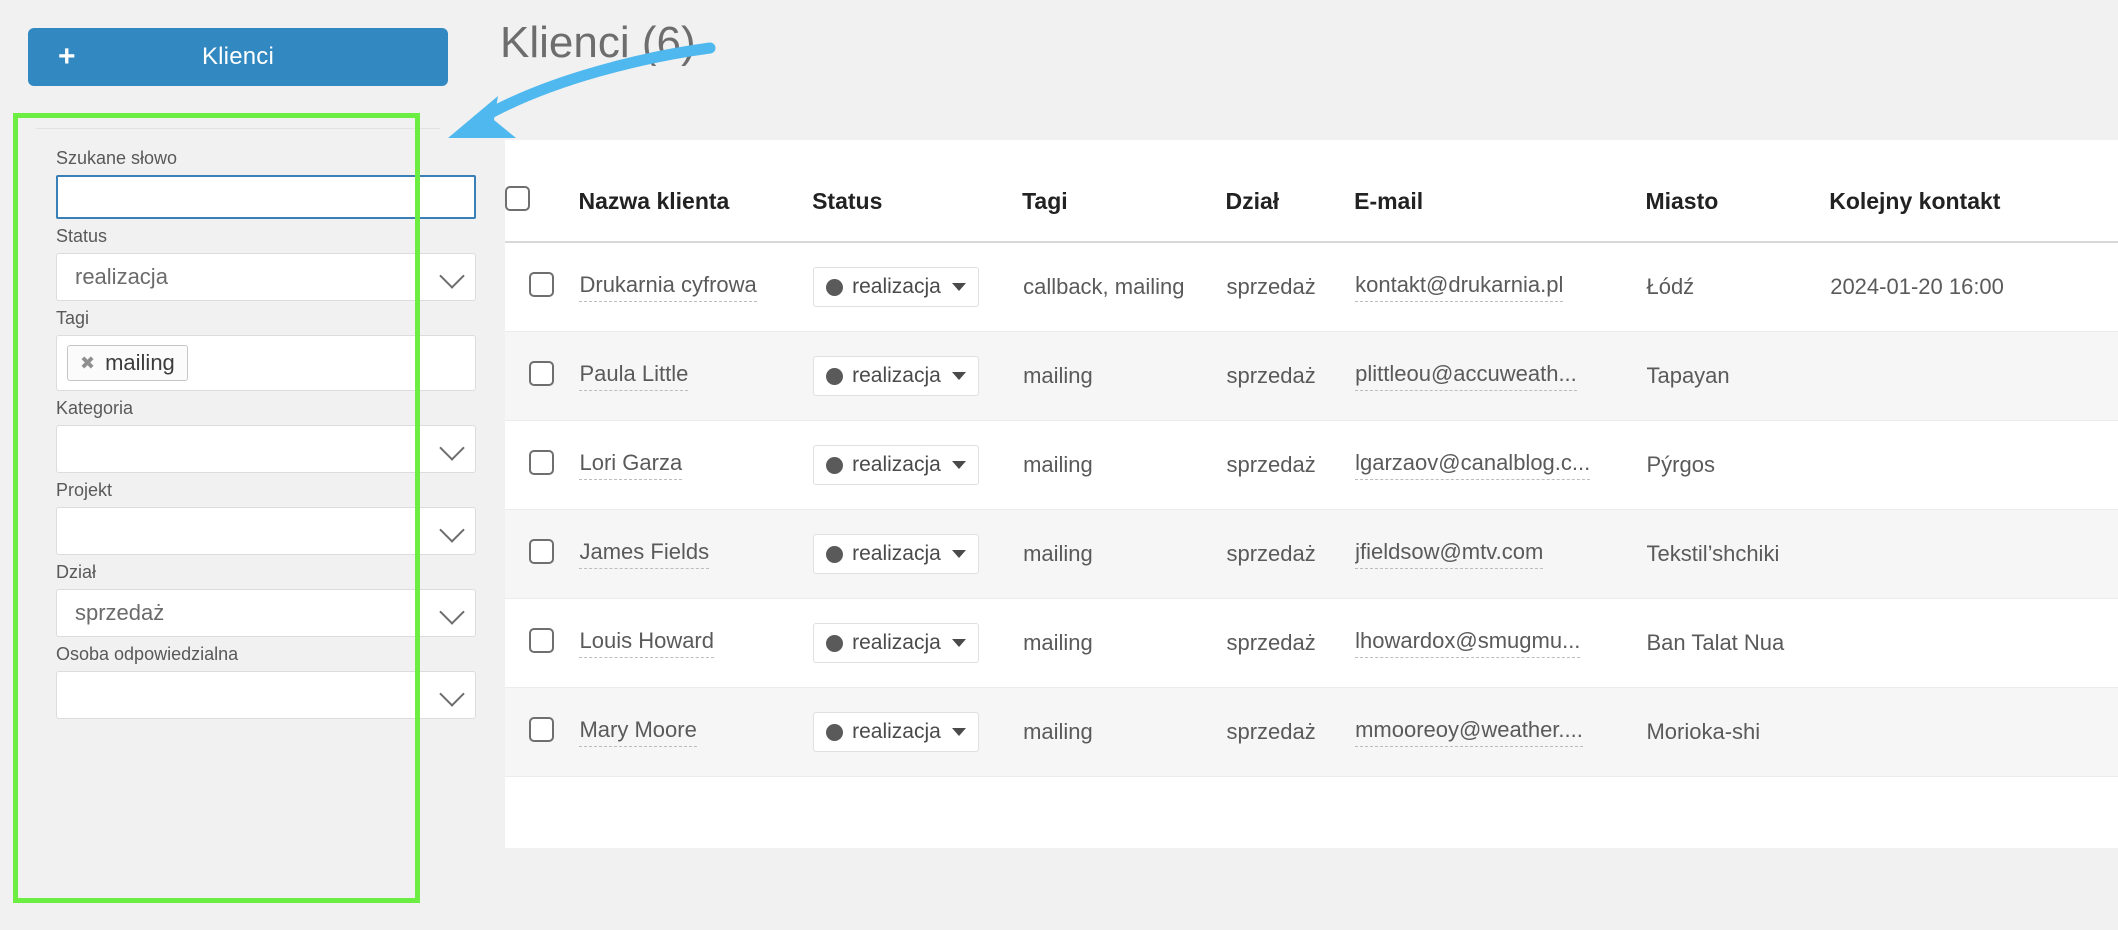 Image resolution: width=2118 pixels, height=930 pixels. I want to click on responsible-person-select, so click(266, 695).